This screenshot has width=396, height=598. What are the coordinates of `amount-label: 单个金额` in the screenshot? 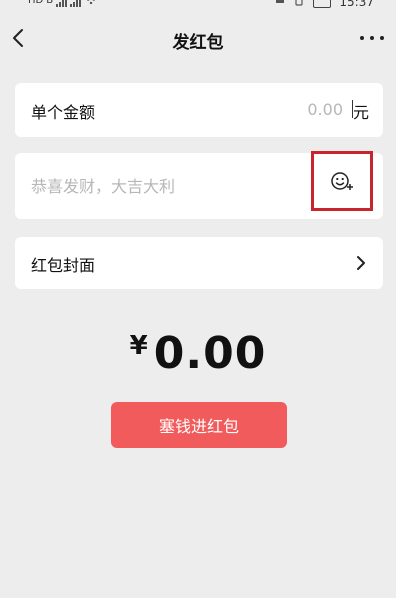 It's located at (63, 112).